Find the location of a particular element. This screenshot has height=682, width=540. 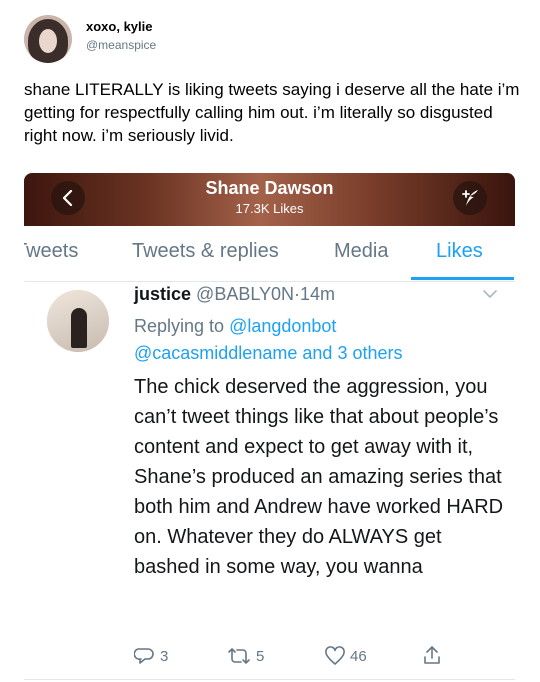

reply-count: 3 is located at coordinates (164, 656).